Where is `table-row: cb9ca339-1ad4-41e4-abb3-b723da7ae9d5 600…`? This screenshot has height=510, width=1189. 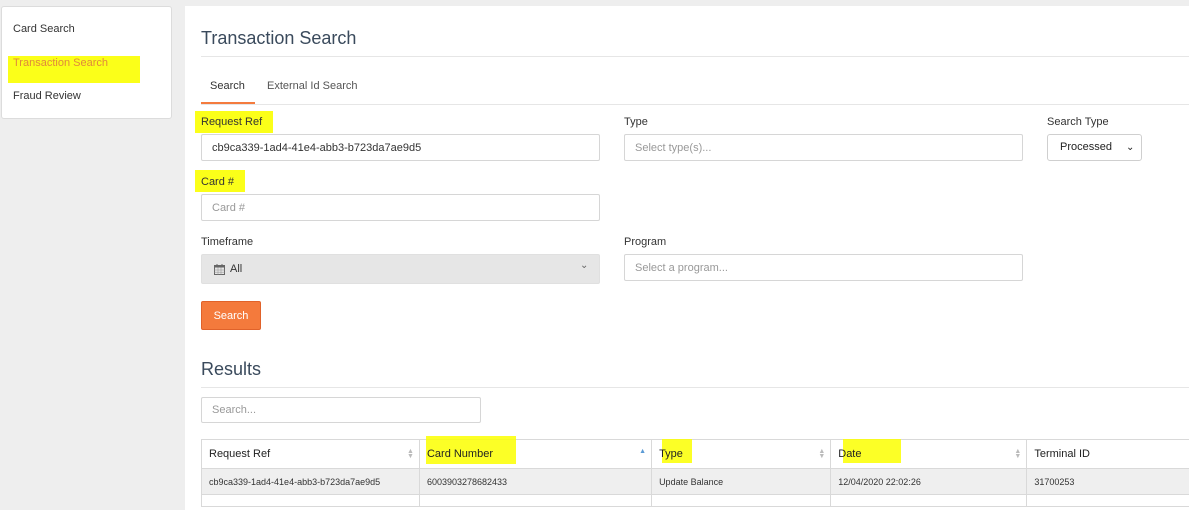 table-row: cb9ca339-1ad4-41e4-abb3-b723da7ae9d5 600… is located at coordinates (695, 481).